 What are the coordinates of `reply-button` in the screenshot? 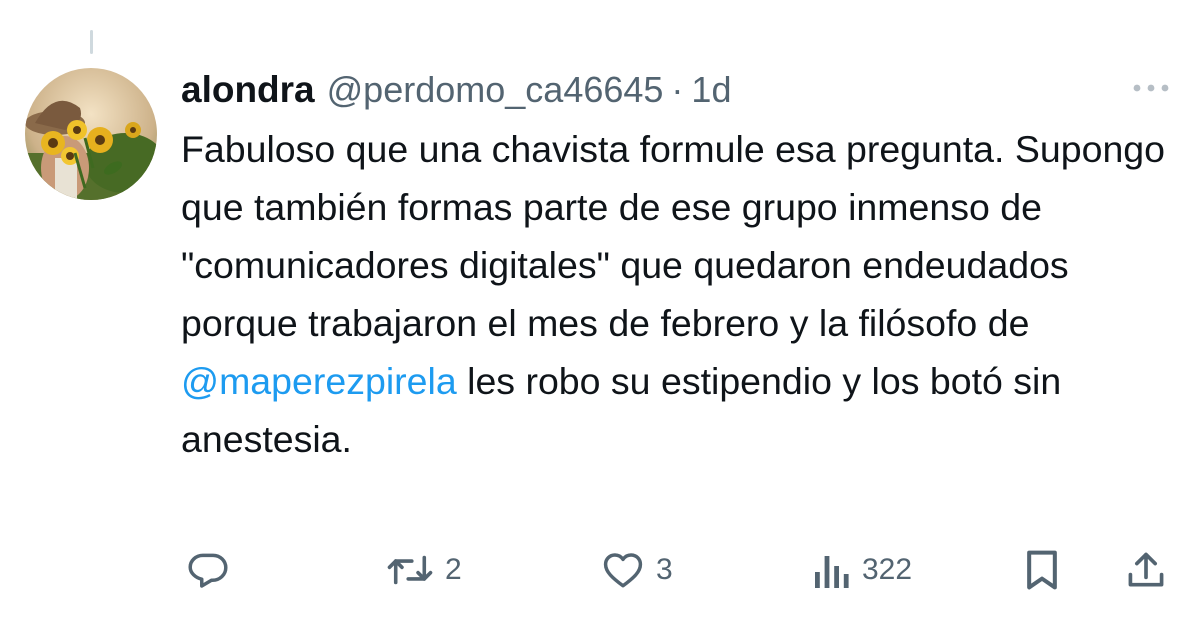 It's located at (208, 570).